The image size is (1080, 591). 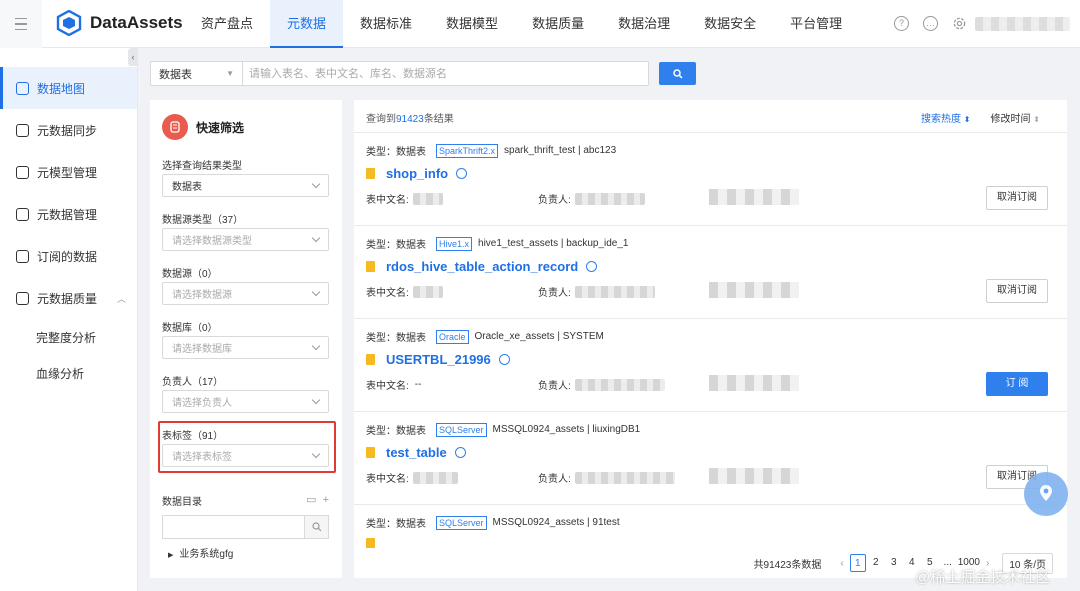 What do you see at coordinates (133, 57) in the screenshot?
I see `collapse-sidebar-button: ‹` at bounding box center [133, 57].